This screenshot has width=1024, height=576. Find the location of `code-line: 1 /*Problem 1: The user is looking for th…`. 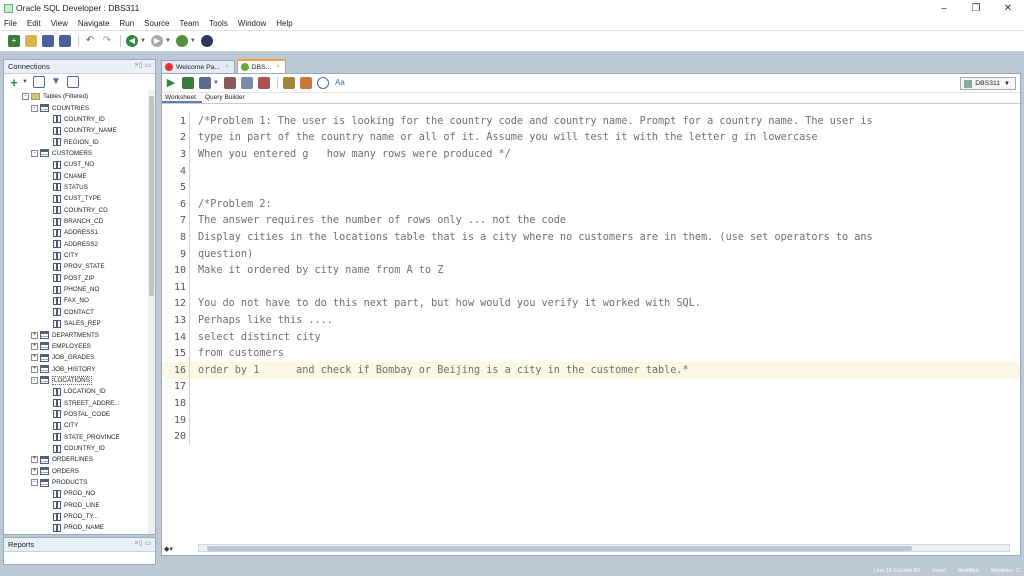

code-line: 1 /*Problem 1: The user is looking for th… is located at coordinates (591, 121).